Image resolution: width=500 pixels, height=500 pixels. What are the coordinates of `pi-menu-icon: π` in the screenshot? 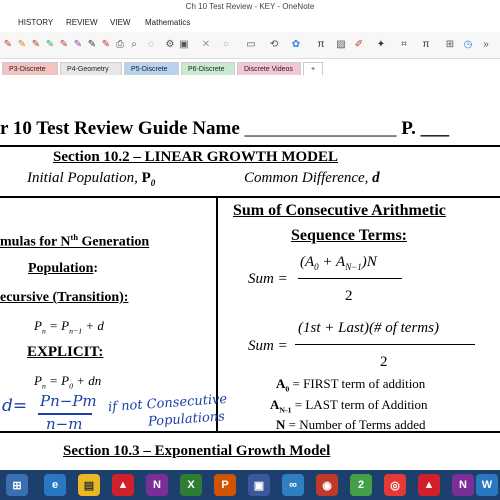 It's located at (426, 44).